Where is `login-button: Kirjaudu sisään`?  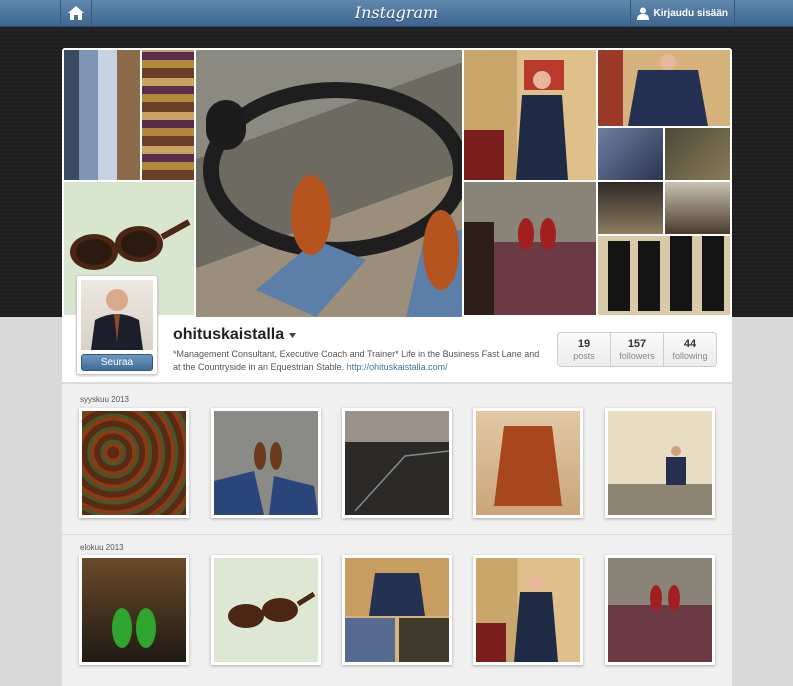
login-button: Kirjaudu sisään is located at coordinates (682, 13).